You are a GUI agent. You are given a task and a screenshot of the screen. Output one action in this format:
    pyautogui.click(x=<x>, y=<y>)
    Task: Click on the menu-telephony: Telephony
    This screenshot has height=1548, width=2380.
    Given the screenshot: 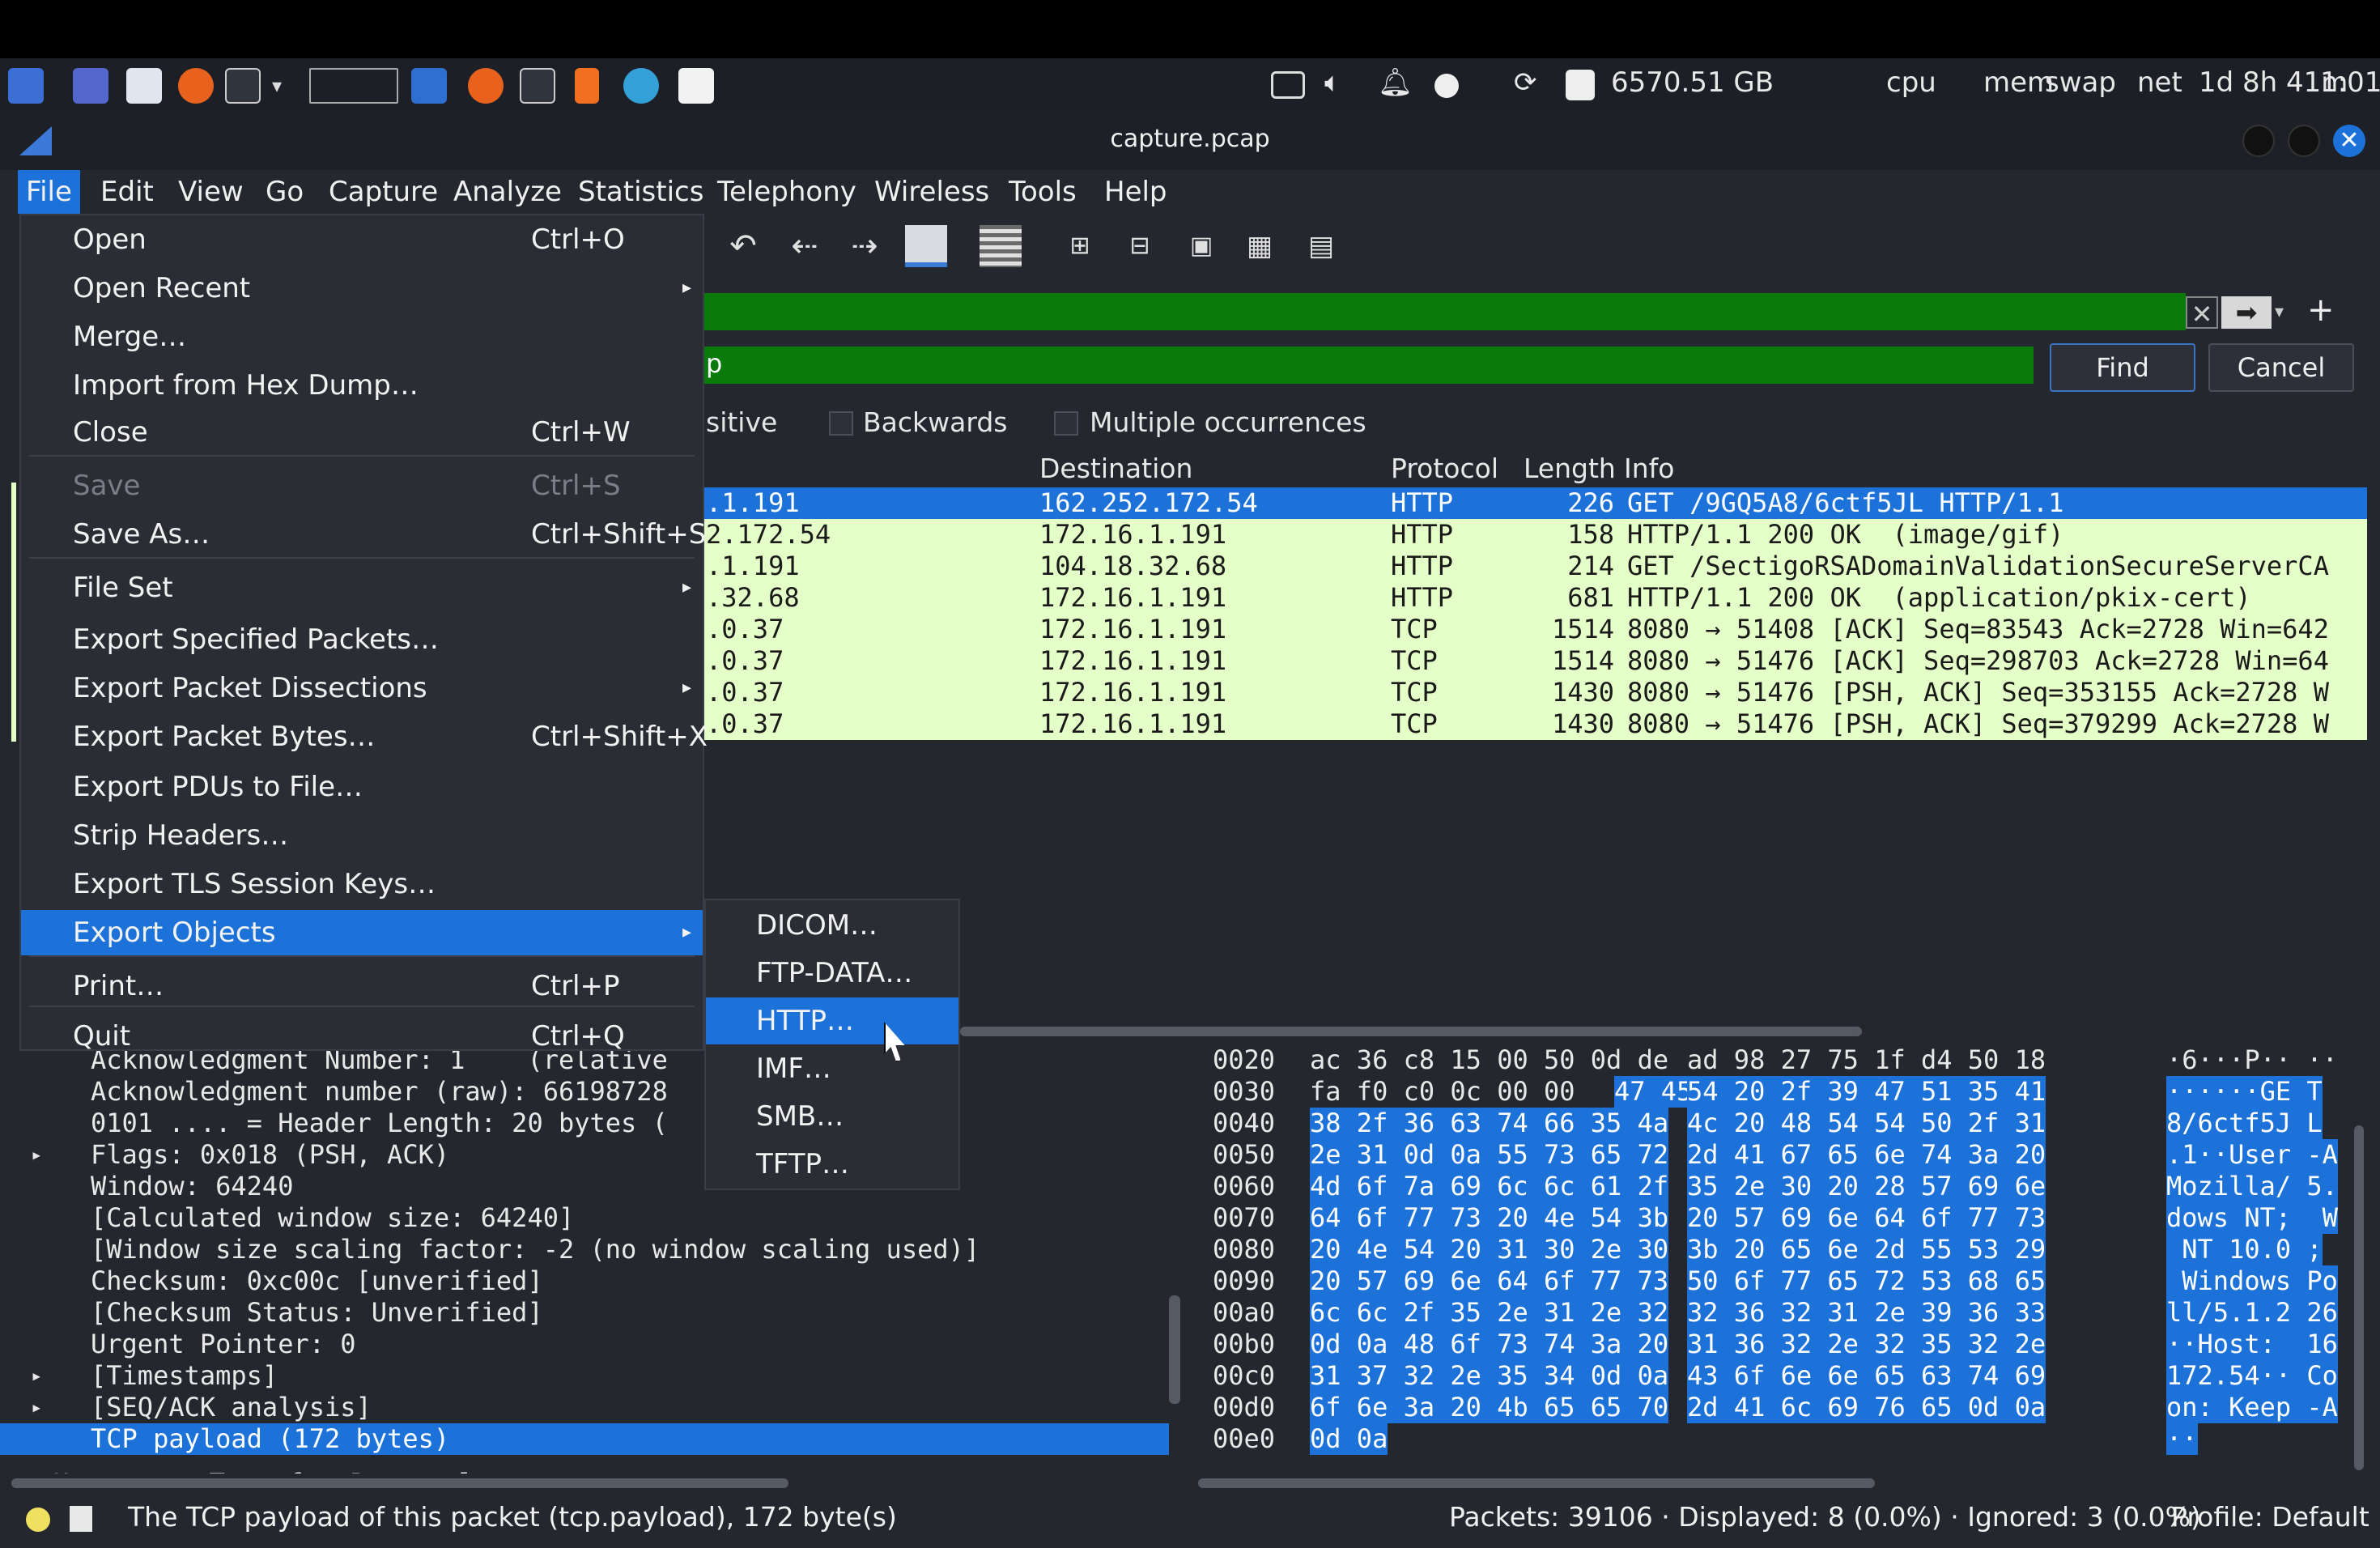 What is the action you would take?
    pyautogui.click(x=787, y=192)
    